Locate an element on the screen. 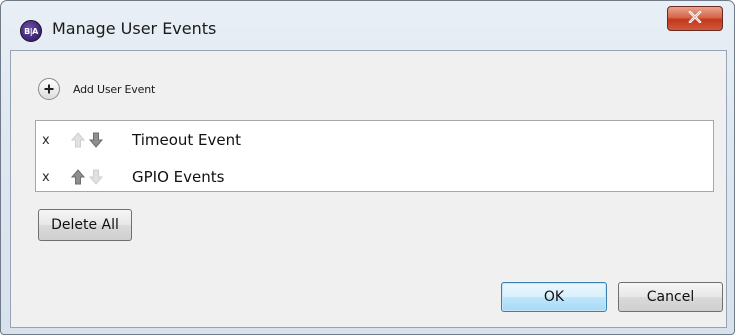  add-user-event-button: Add User Event is located at coordinates (96, 89).